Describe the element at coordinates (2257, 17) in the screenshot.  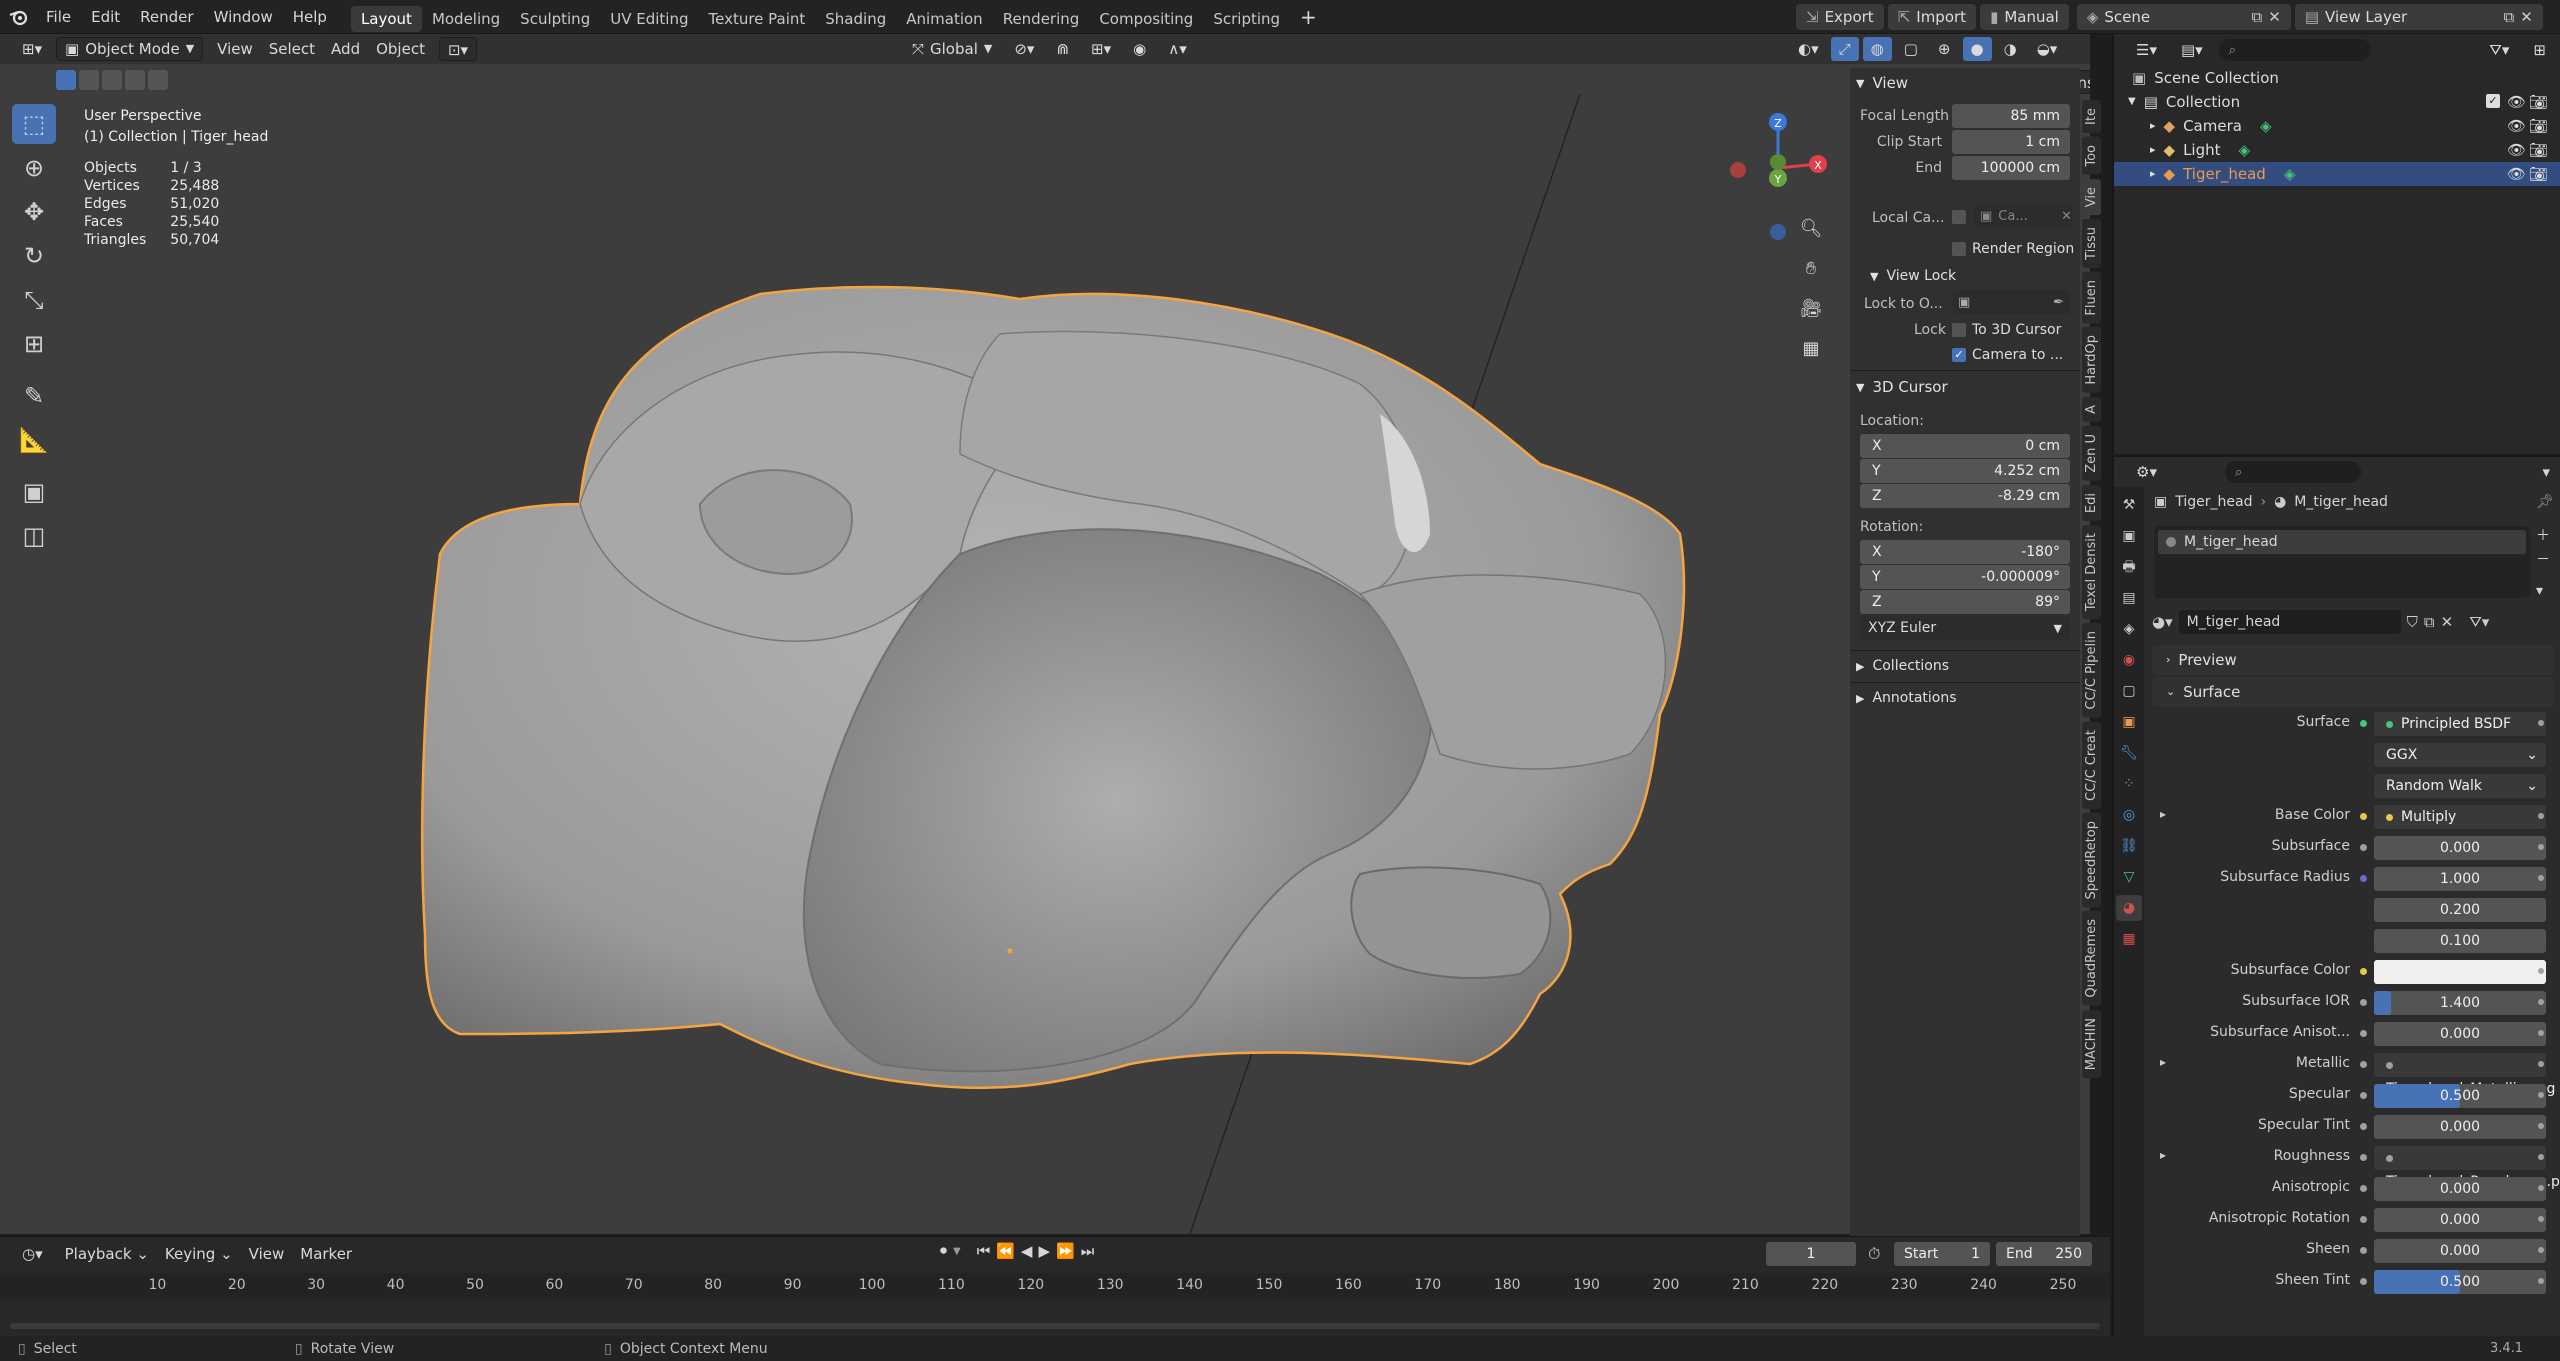
I see `new-scene-icon: ⧉` at that location.